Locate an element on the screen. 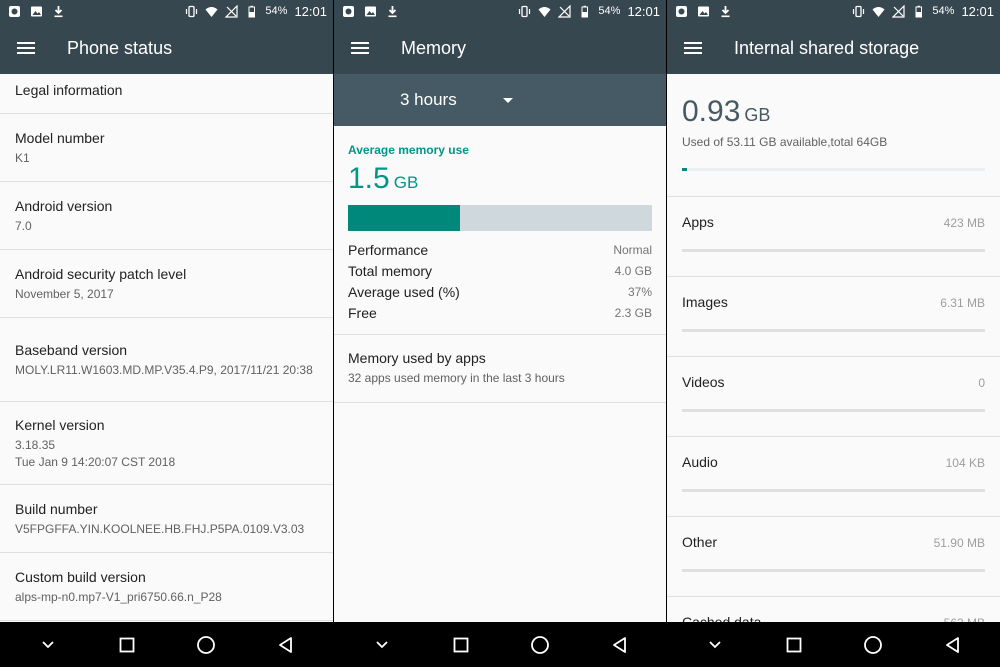  apps-memory-title: Memory used by apps is located at coordinates (417, 358).